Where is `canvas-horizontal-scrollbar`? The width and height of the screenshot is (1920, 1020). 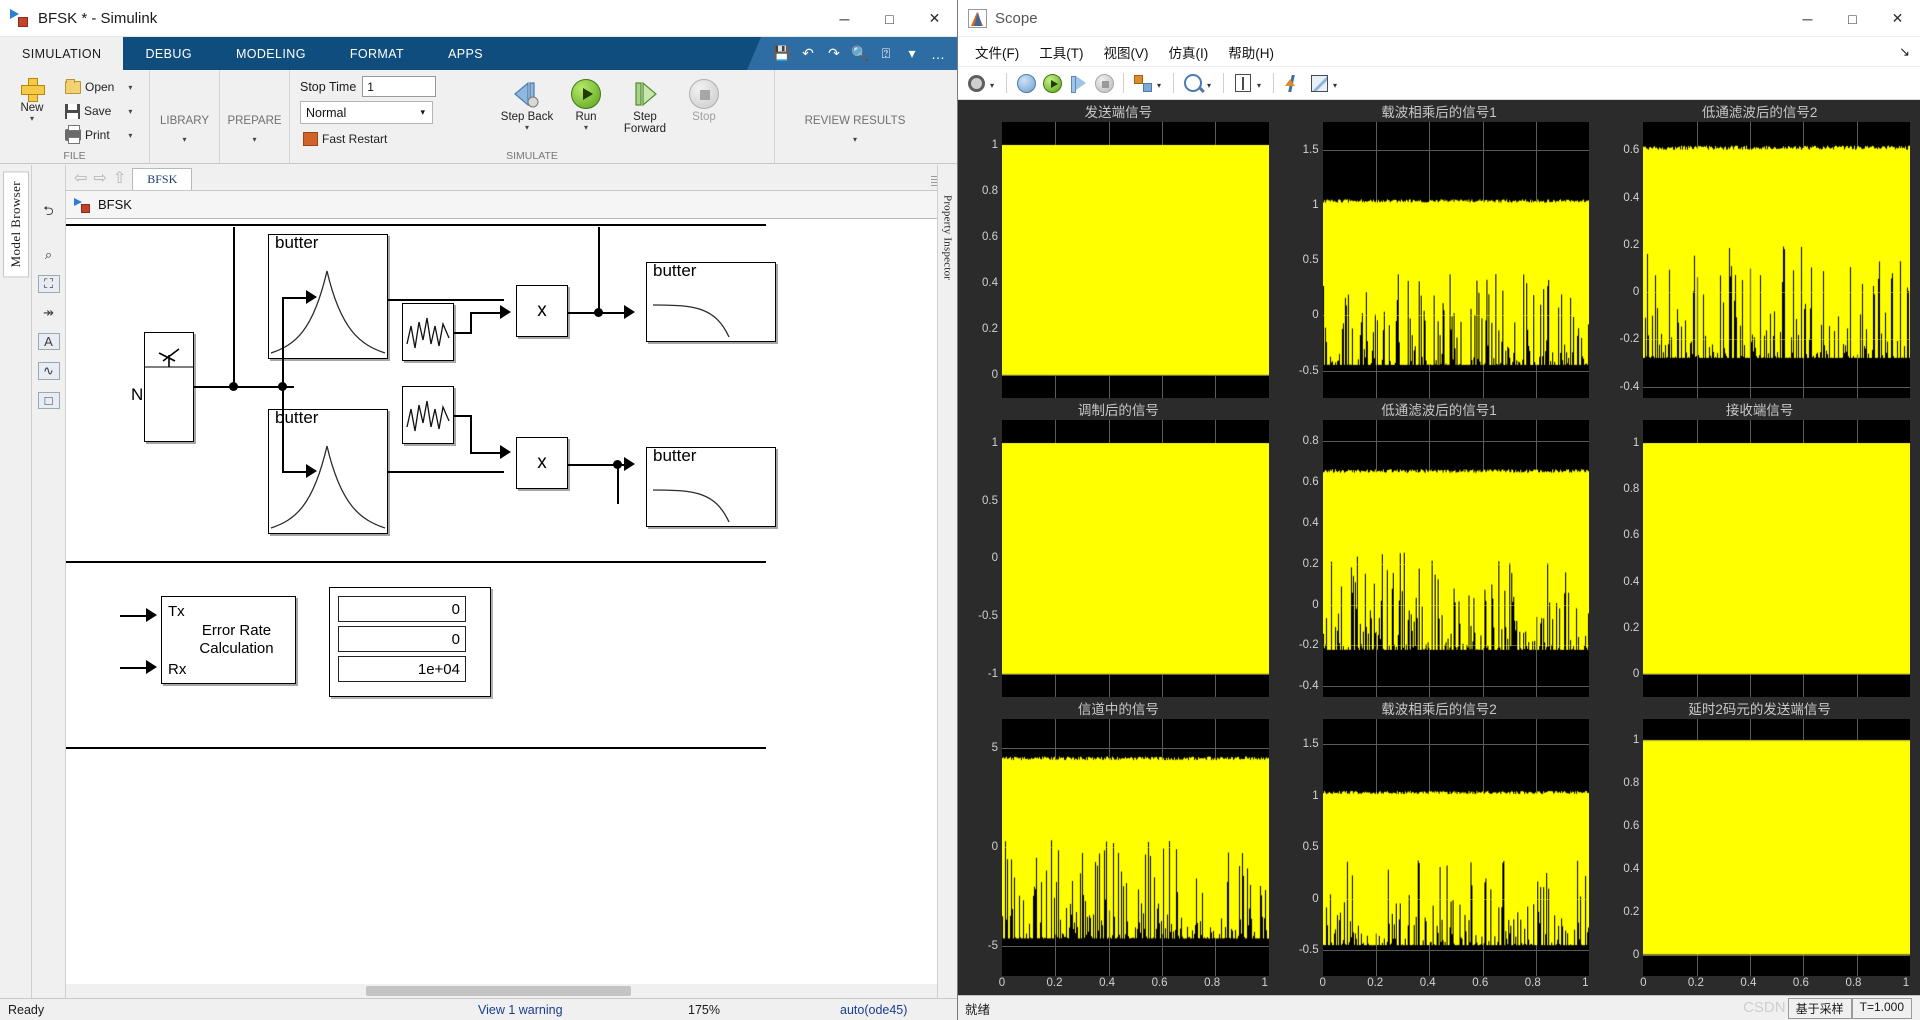 canvas-horizontal-scrollbar is located at coordinates (504, 991).